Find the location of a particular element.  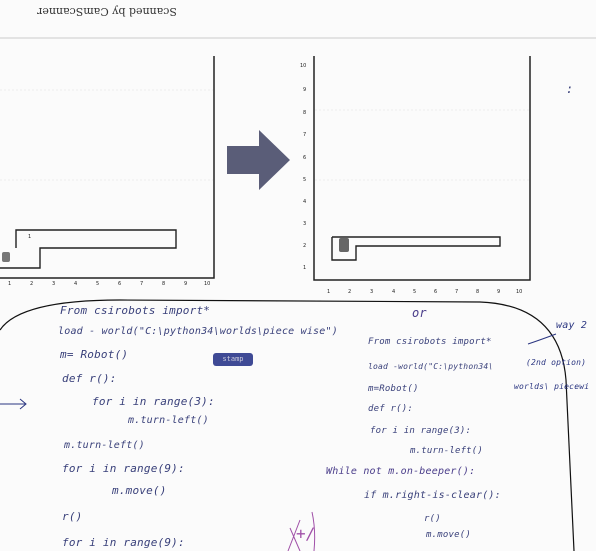

code-line: m=Robot() is located at coordinates (393, 389).